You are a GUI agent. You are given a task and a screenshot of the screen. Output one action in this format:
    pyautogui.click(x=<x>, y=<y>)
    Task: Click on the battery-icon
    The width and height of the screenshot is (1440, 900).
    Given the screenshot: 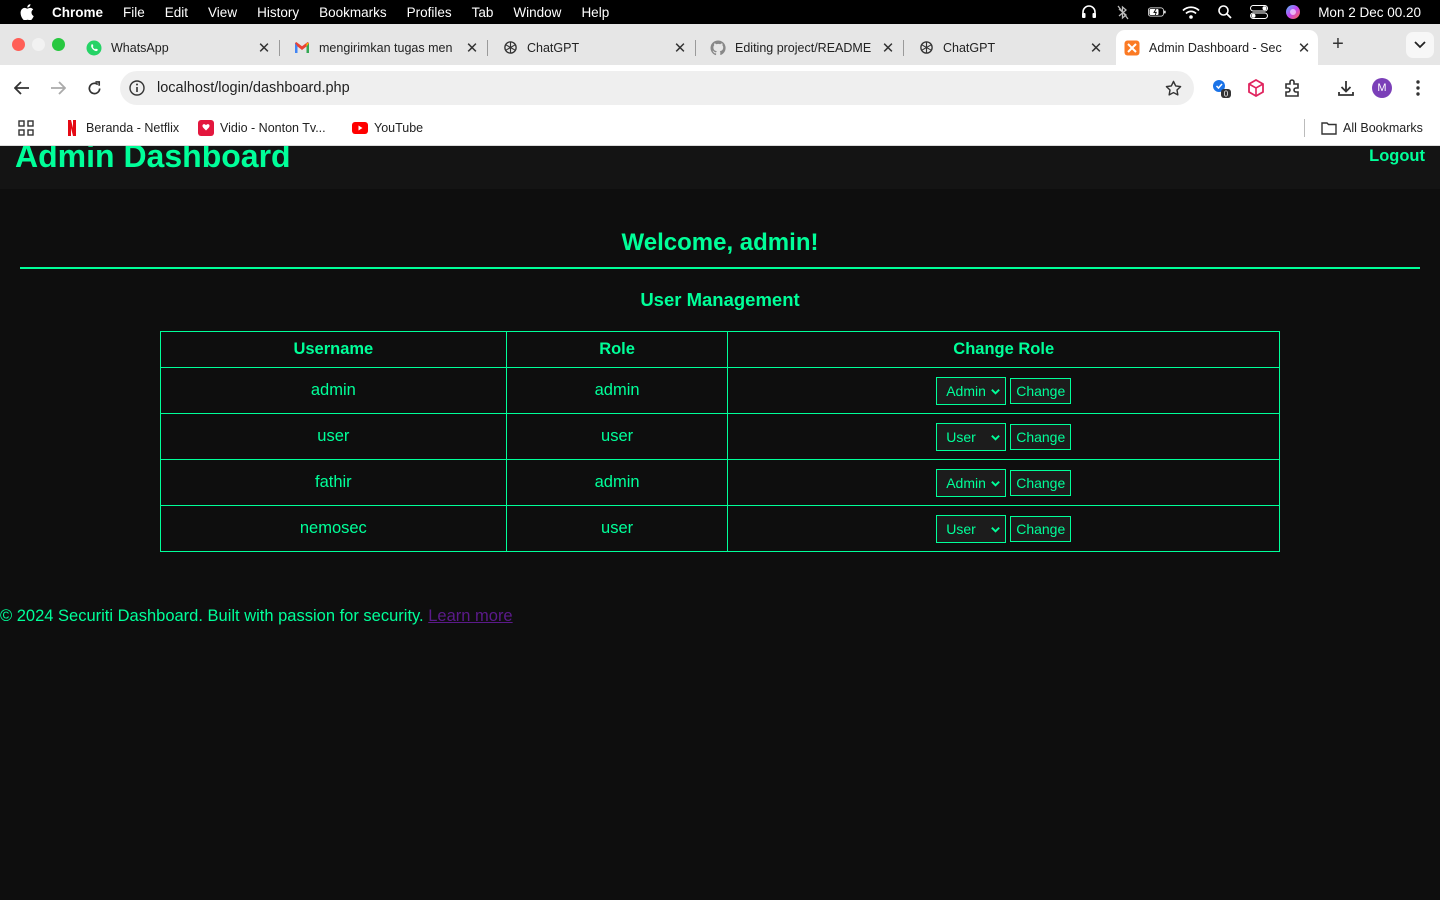 What is the action you would take?
    pyautogui.click(x=1157, y=12)
    